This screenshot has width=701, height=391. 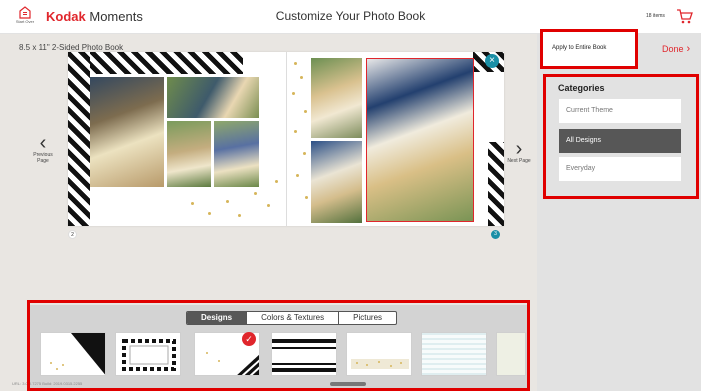 I want to click on photo-flag-graduate, so click(x=336, y=182).